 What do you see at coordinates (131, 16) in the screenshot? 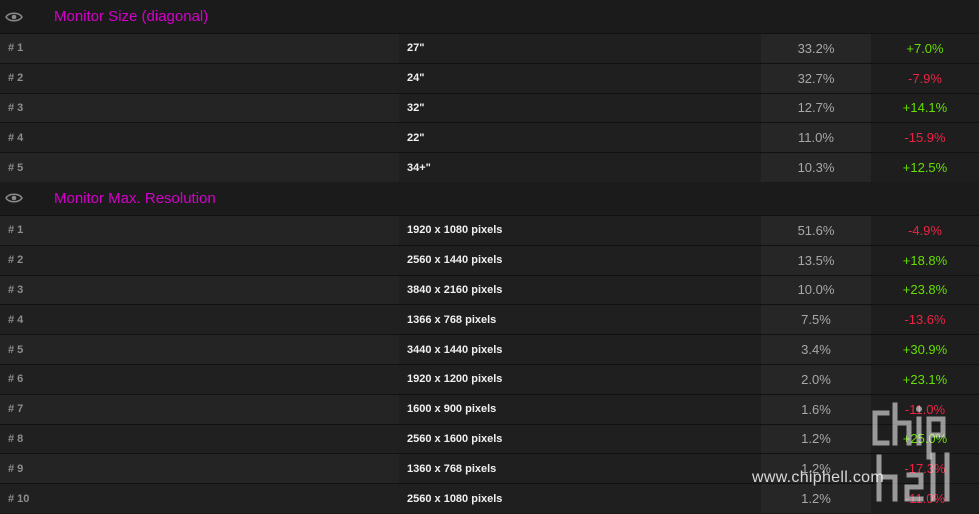
I see `section-title: Monitor Size (diagonal)` at bounding box center [131, 16].